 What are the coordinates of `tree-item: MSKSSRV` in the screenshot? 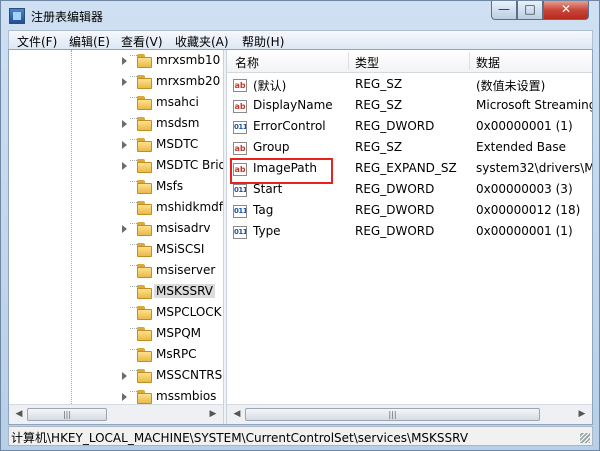 It's located at (116, 292).